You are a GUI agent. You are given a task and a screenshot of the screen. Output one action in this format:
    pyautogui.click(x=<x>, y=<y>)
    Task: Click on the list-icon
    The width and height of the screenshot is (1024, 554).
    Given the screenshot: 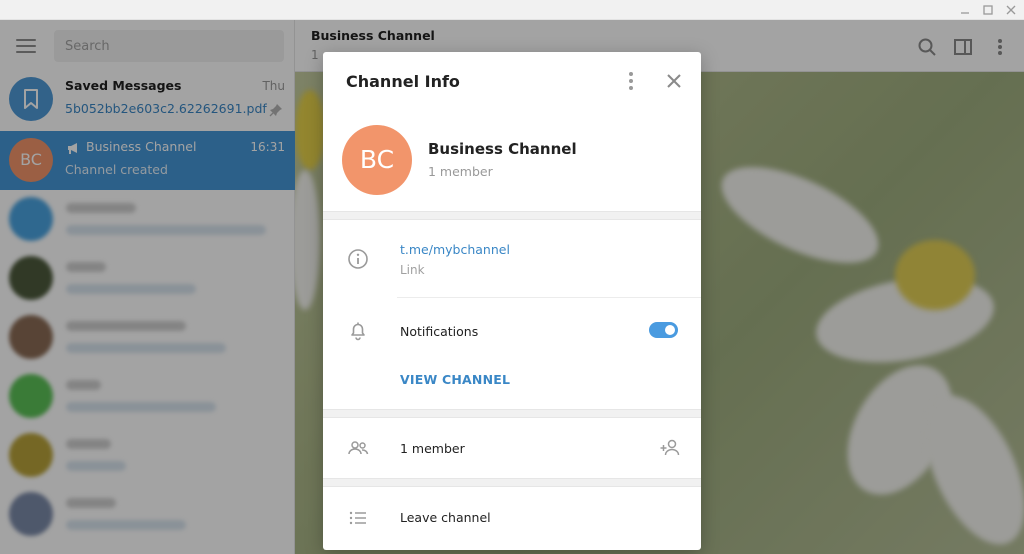 What is the action you would take?
    pyautogui.click(x=358, y=518)
    